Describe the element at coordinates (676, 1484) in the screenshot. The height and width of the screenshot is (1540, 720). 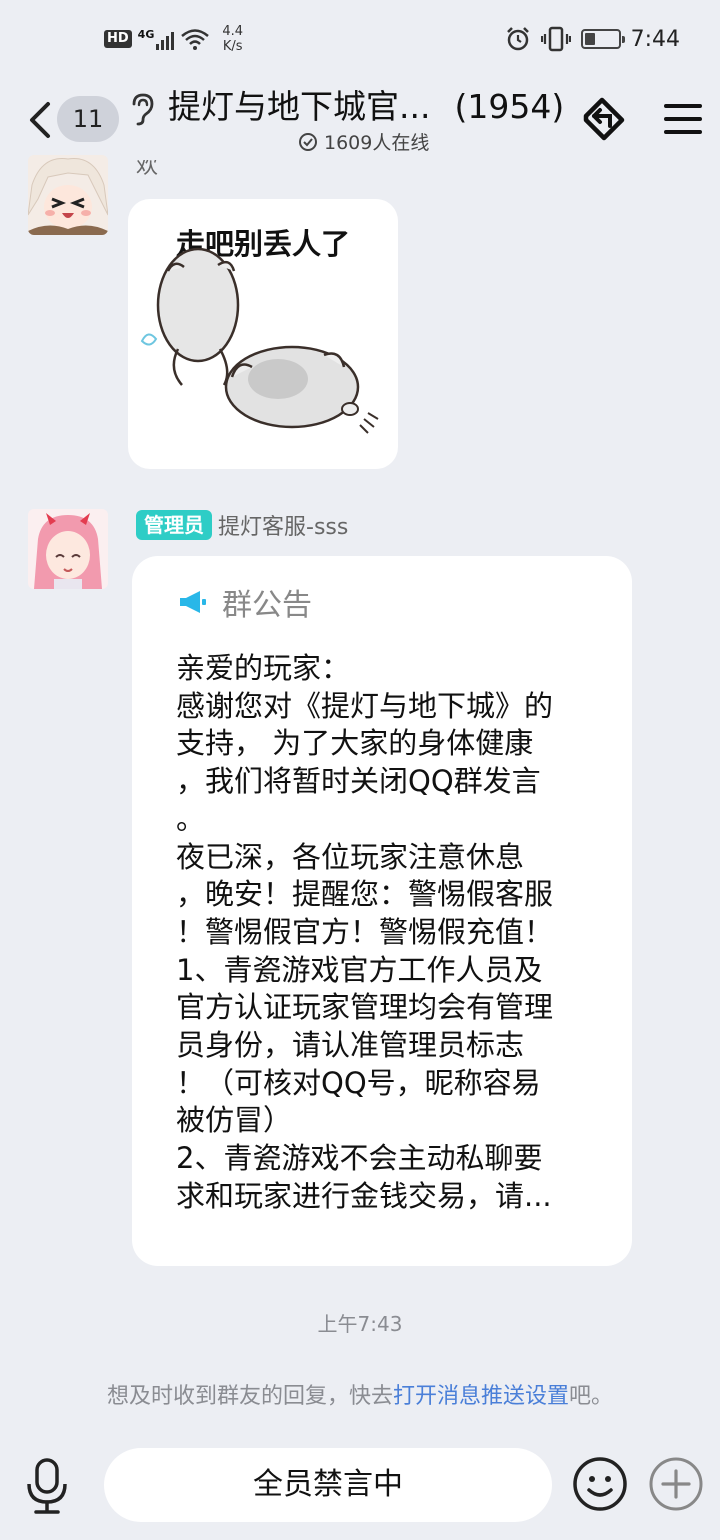
I see `plus-icon` at that location.